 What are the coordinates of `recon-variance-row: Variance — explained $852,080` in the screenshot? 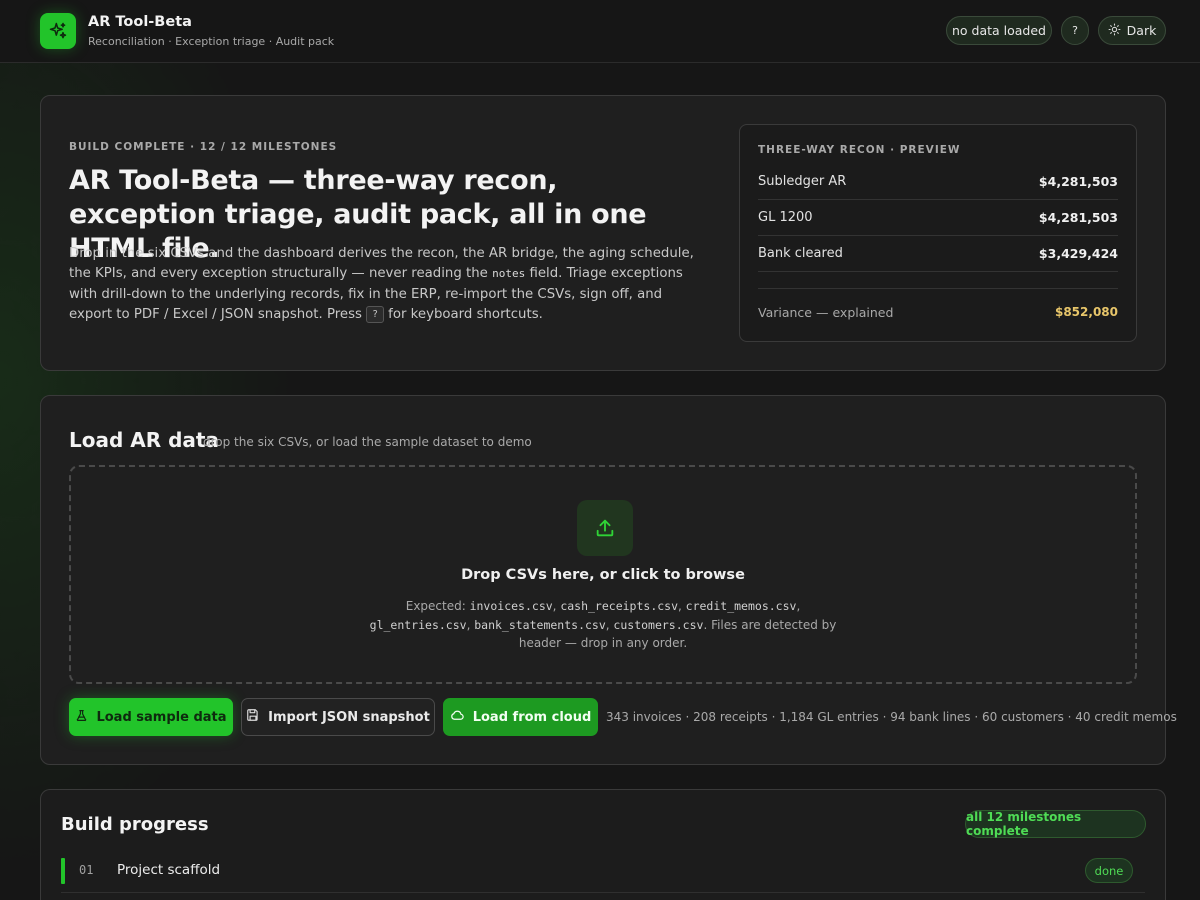 It's located at (938, 304).